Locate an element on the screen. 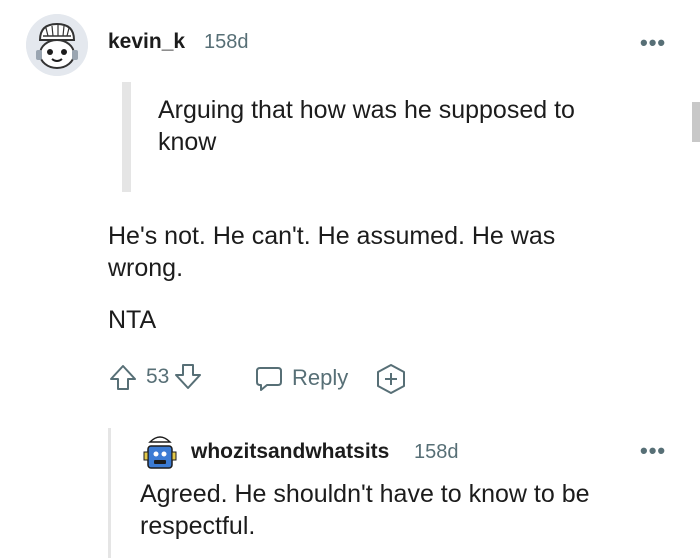 The image size is (700, 558). vote-group: 53 is located at coordinates (155, 377).